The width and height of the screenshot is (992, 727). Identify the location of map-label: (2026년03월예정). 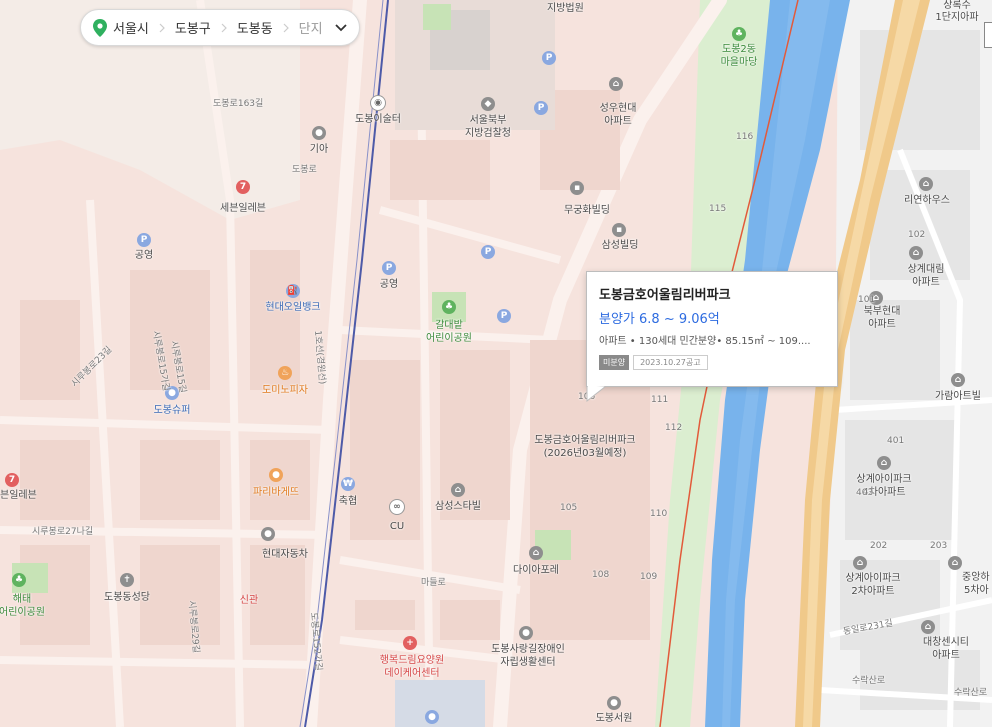
(585, 453).